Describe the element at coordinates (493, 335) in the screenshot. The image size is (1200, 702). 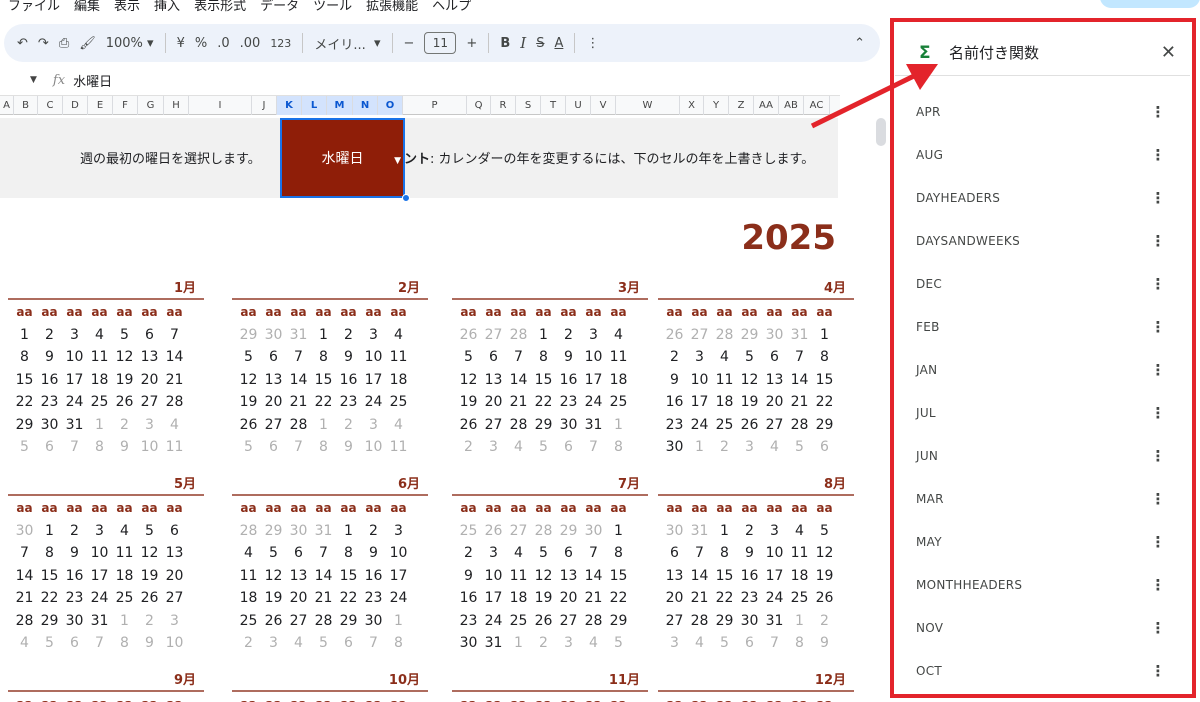
I see `adjacent-month-day: 27` at that location.